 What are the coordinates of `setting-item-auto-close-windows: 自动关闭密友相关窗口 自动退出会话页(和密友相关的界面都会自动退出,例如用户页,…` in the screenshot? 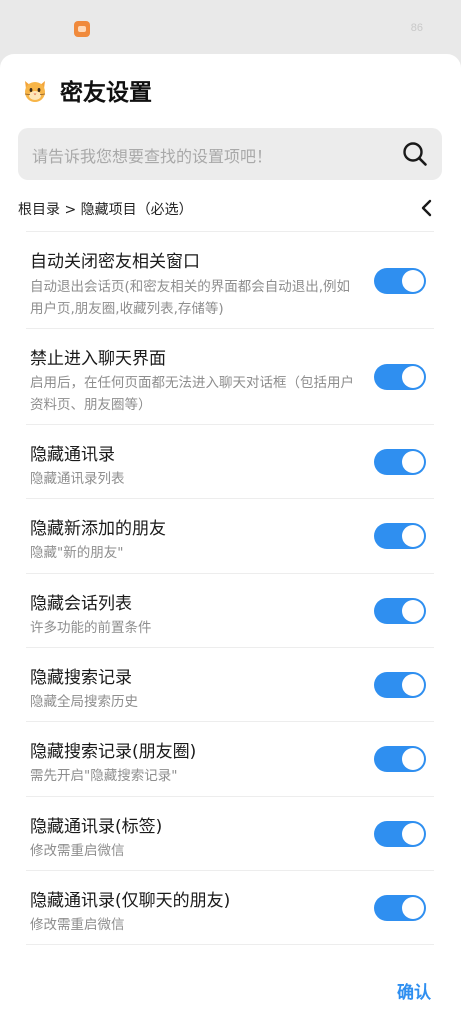 It's located at (230, 279).